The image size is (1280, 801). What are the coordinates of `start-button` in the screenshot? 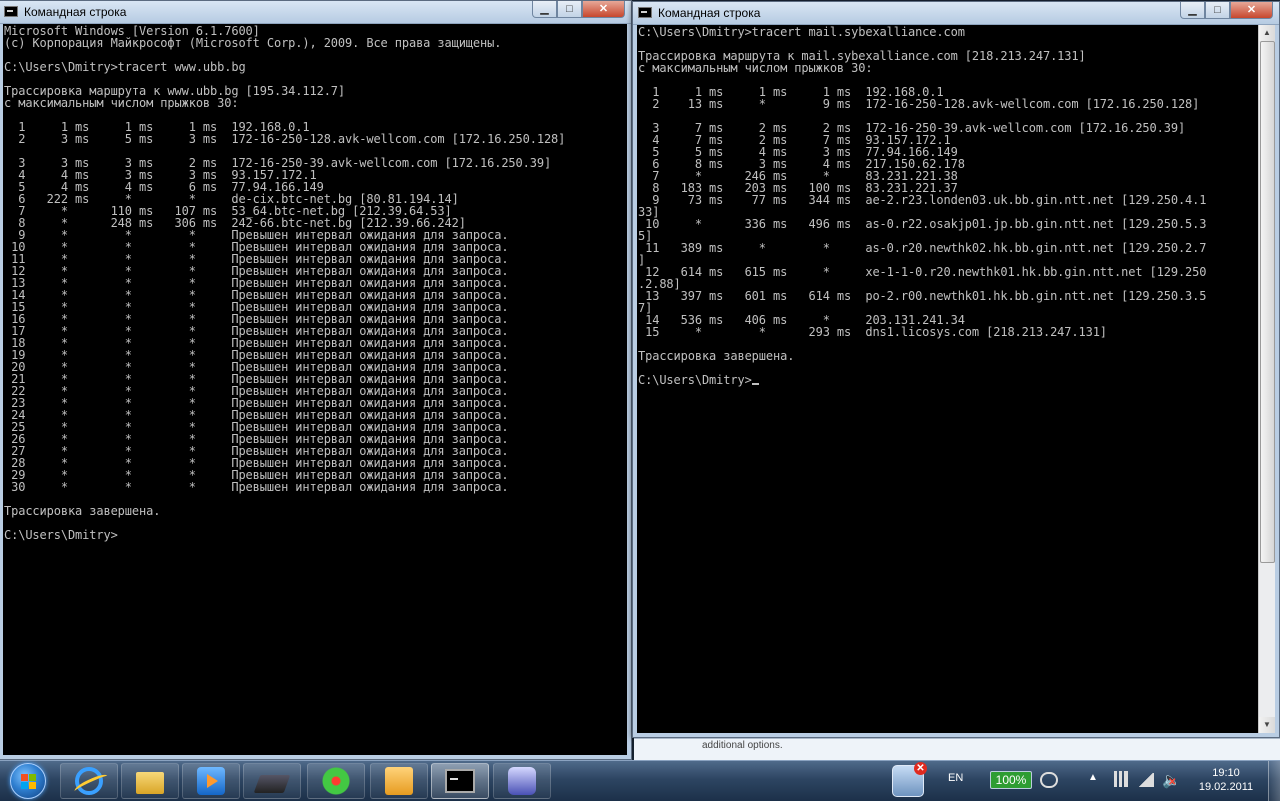 It's located at (28, 781).